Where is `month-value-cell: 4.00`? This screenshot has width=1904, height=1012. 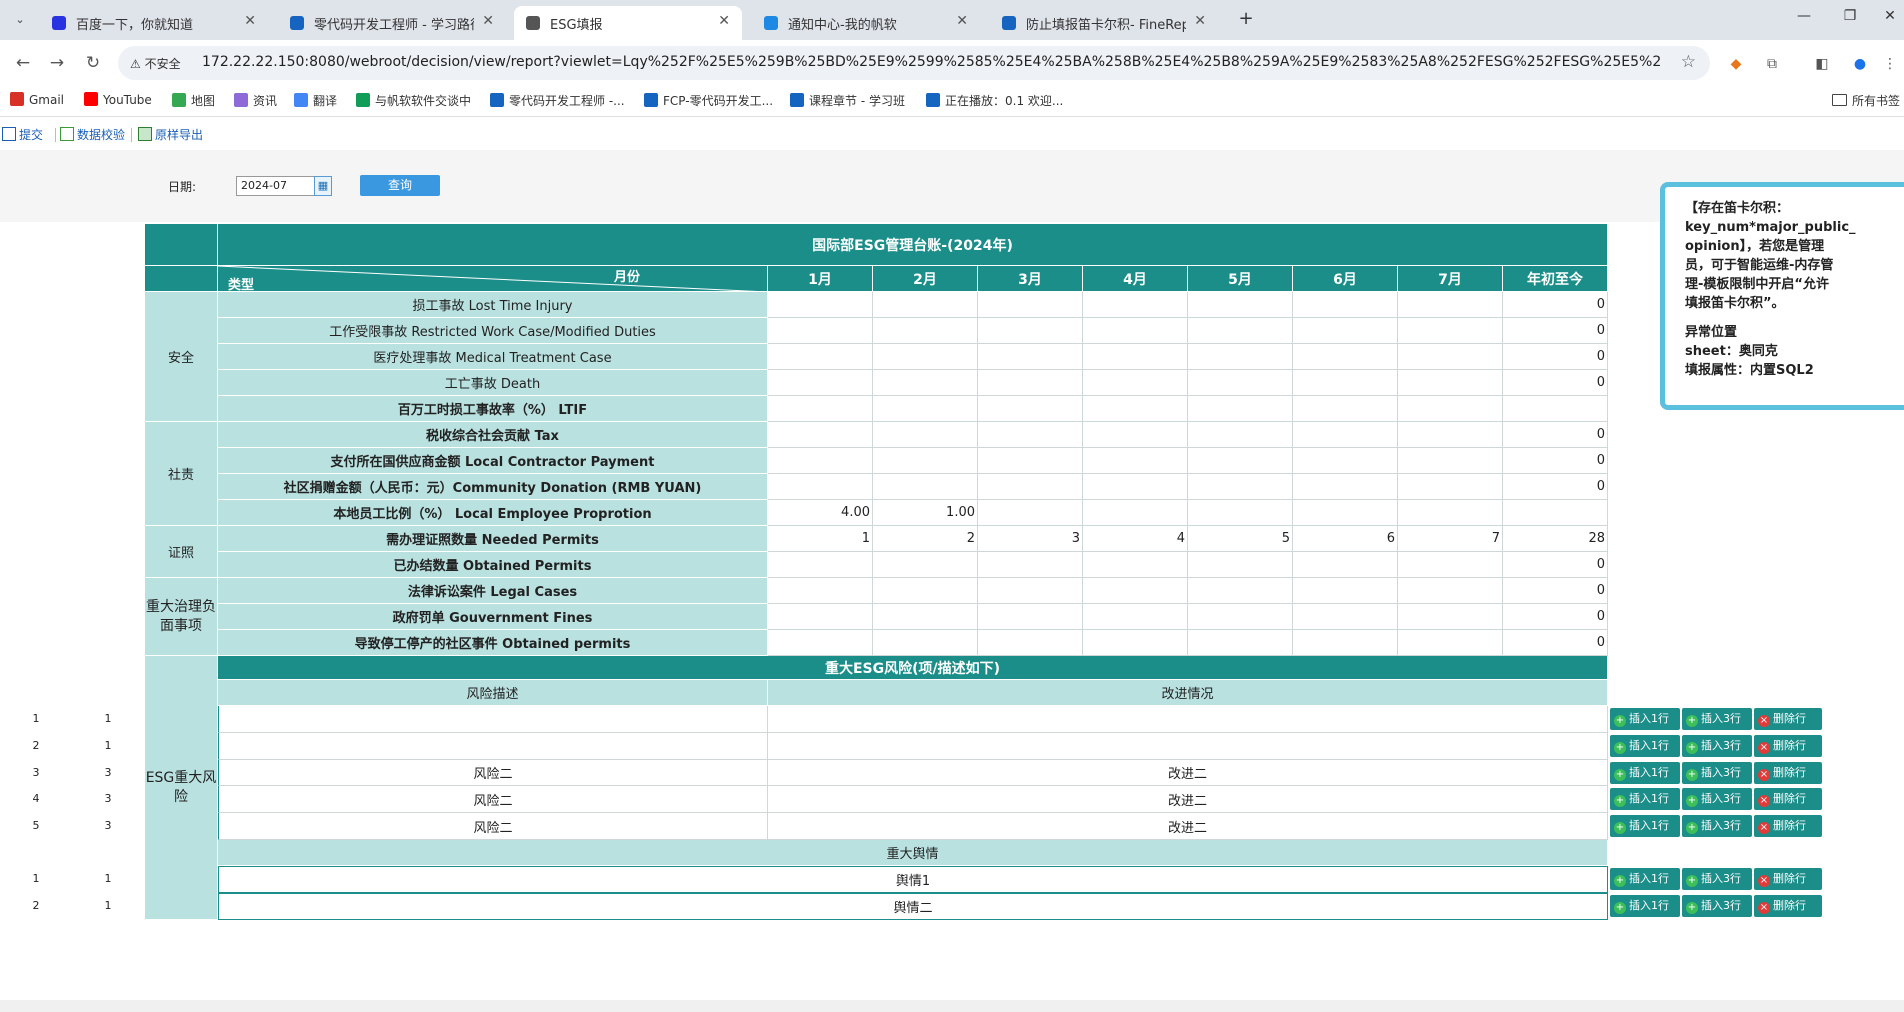
month-value-cell: 4.00 is located at coordinates (820, 513).